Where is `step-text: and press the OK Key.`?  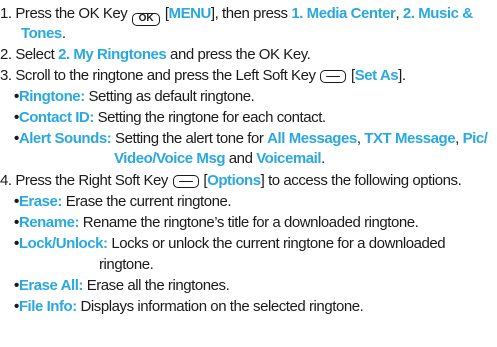
step-text: and press the OK Key. is located at coordinates (240, 54).